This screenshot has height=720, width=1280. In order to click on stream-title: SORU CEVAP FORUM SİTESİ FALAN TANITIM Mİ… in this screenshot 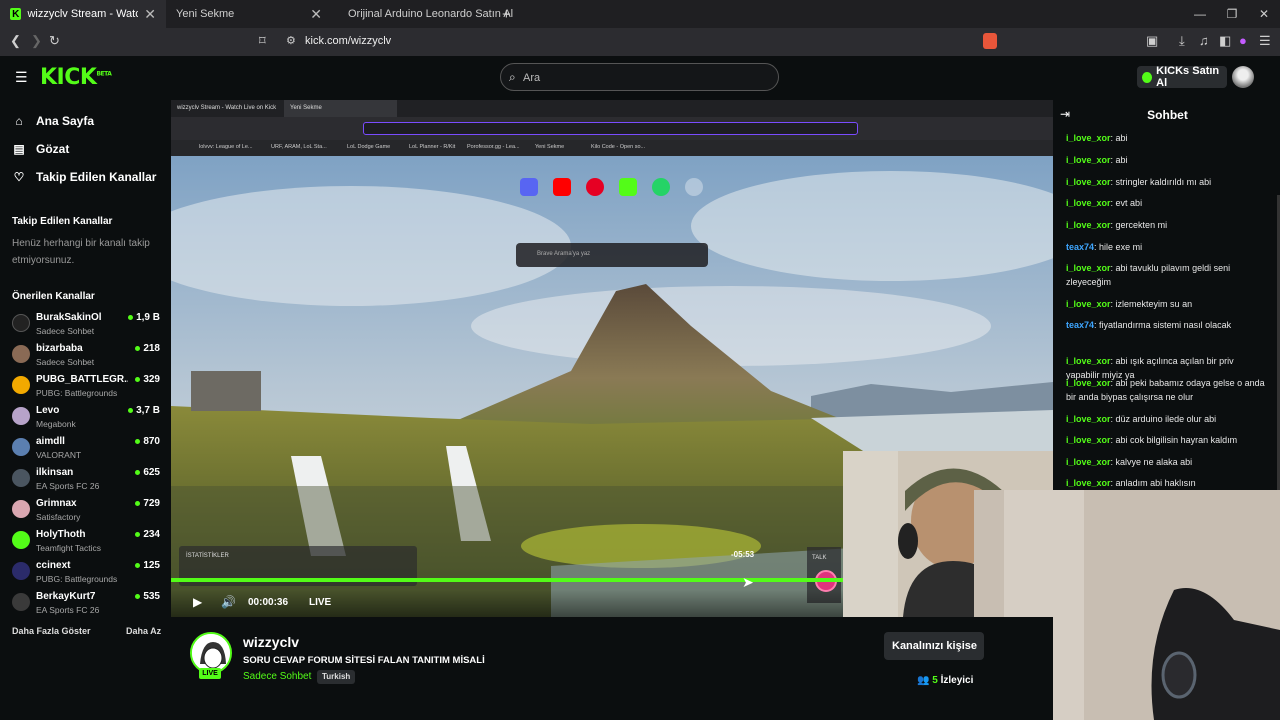, I will do `click(364, 660)`.